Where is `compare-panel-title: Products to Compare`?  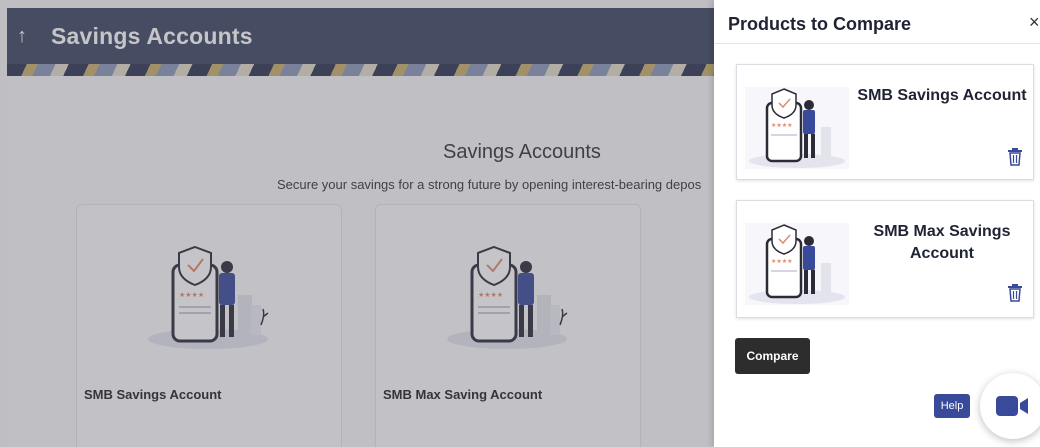 compare-panel-title: Products to Compare is located at coordinates (820, 24).